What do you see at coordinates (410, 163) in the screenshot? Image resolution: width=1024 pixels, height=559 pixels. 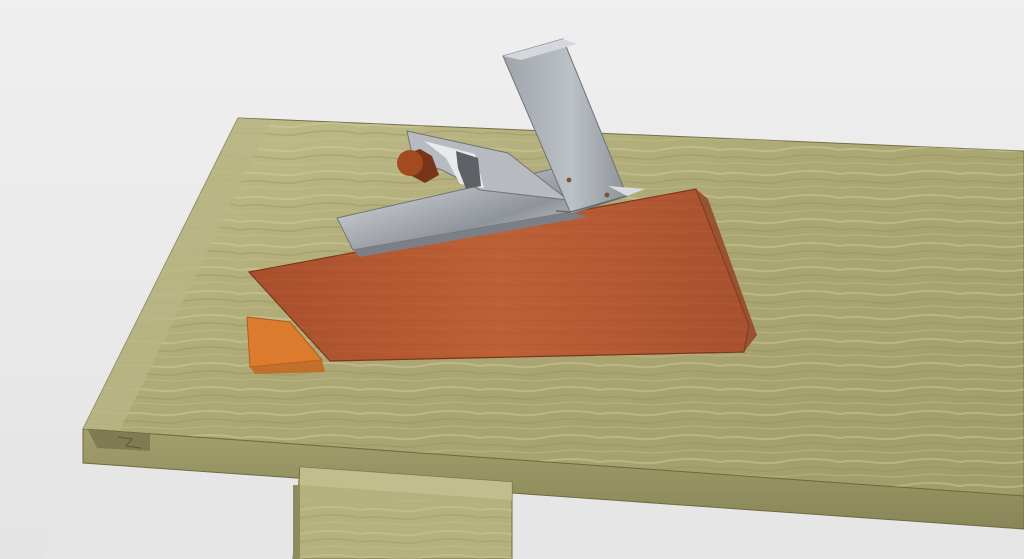 I see `plane-knob-face` at bounding box center [410, 163].